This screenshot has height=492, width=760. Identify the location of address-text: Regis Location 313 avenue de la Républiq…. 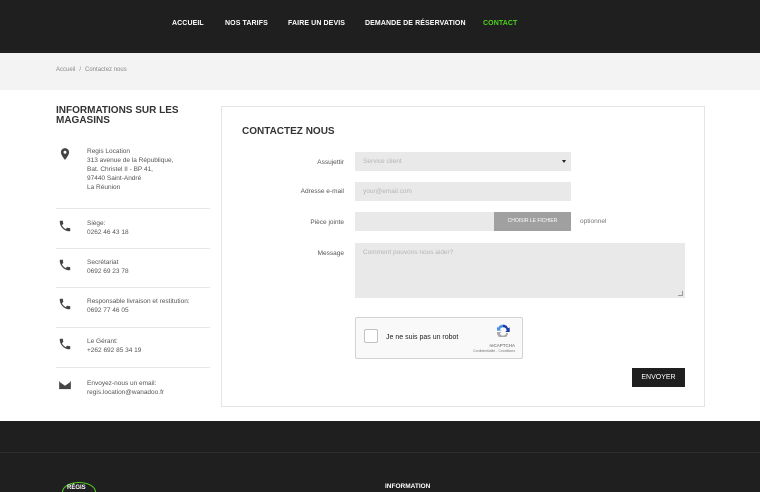
(130, 169).